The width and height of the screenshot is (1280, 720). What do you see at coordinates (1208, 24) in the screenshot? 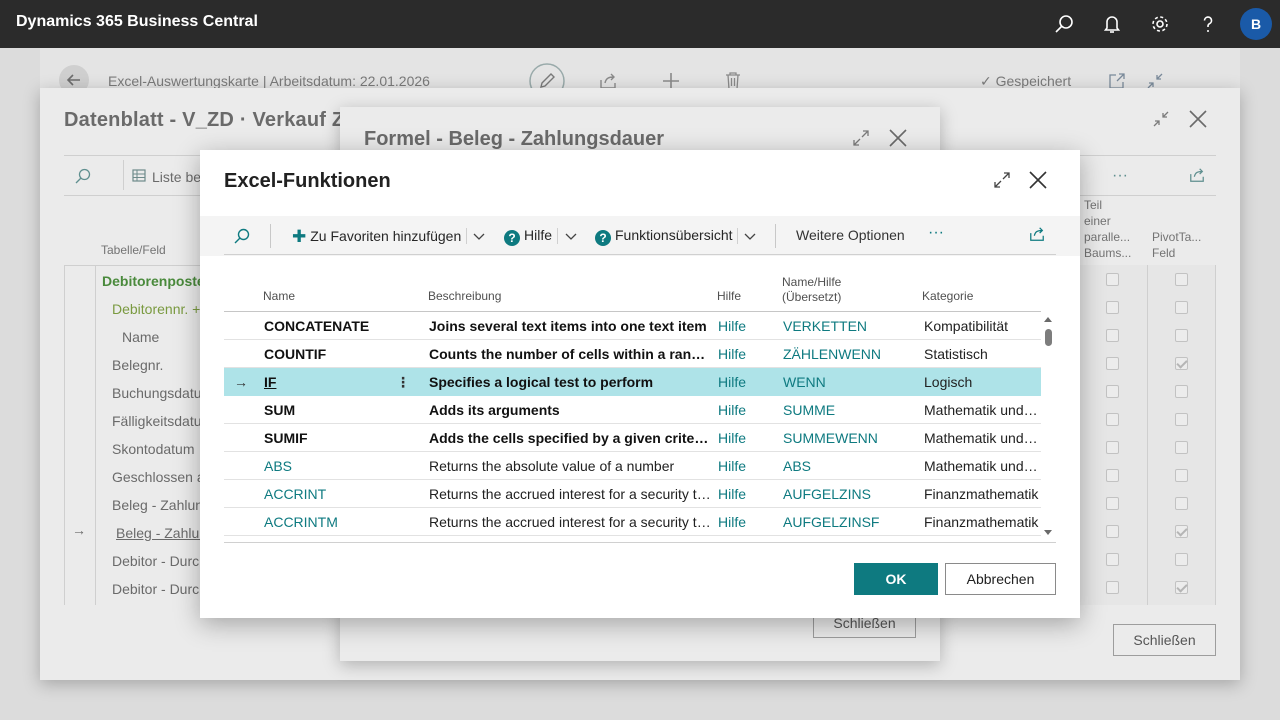
I see `help-icon` at bounding box center [1208, 24].